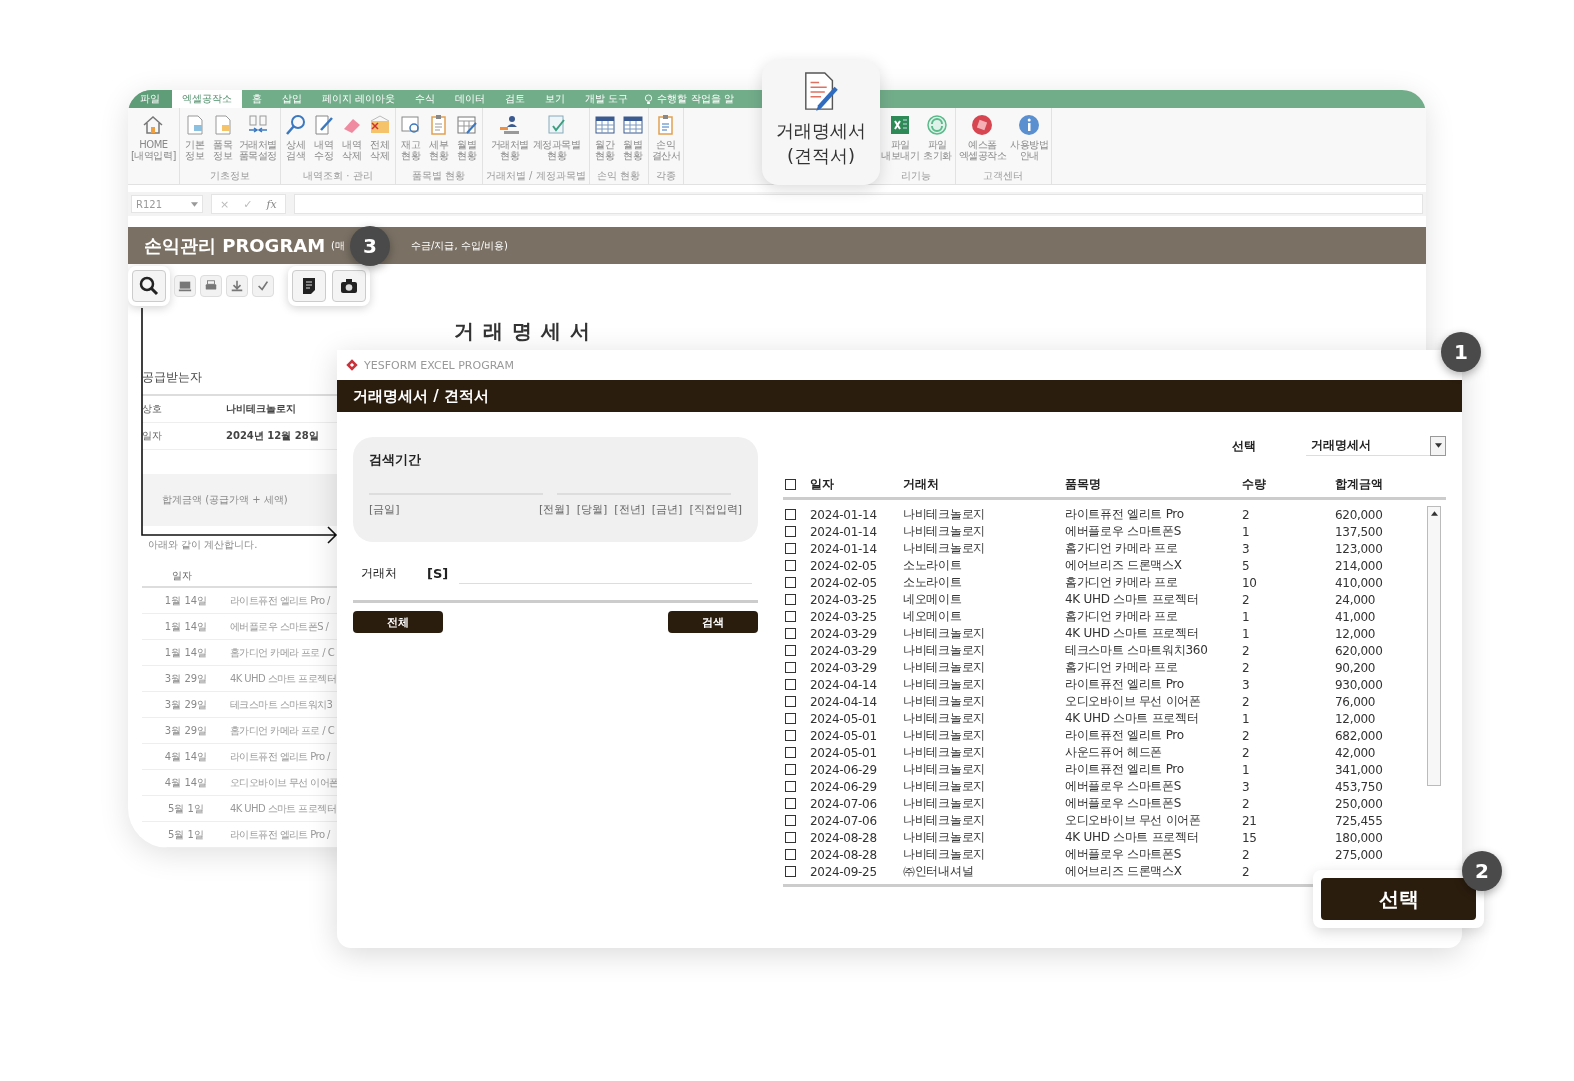  What do you see at coordinates (295, 138) in the screenshot?
I see `ribbon-button: 상세 검색` at bounding box center [295, 138].